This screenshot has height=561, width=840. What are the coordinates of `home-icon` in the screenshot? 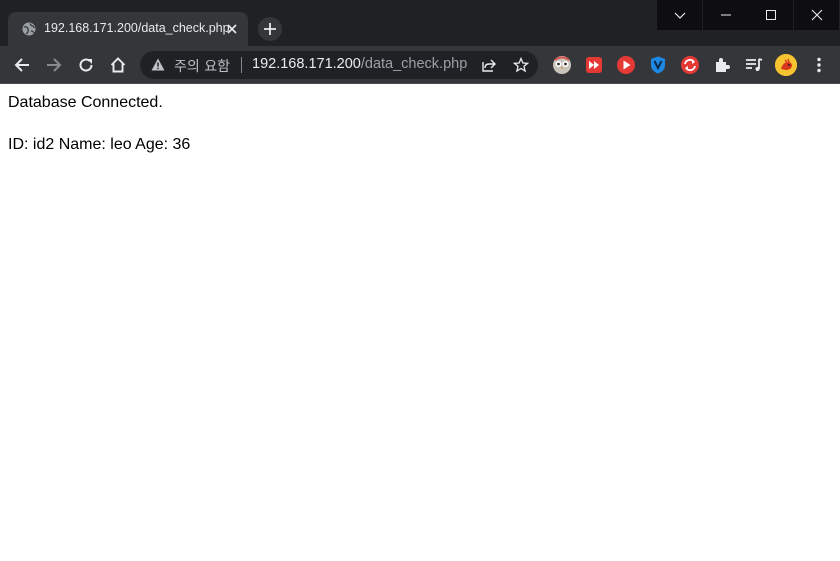 It's located at (118, 65).